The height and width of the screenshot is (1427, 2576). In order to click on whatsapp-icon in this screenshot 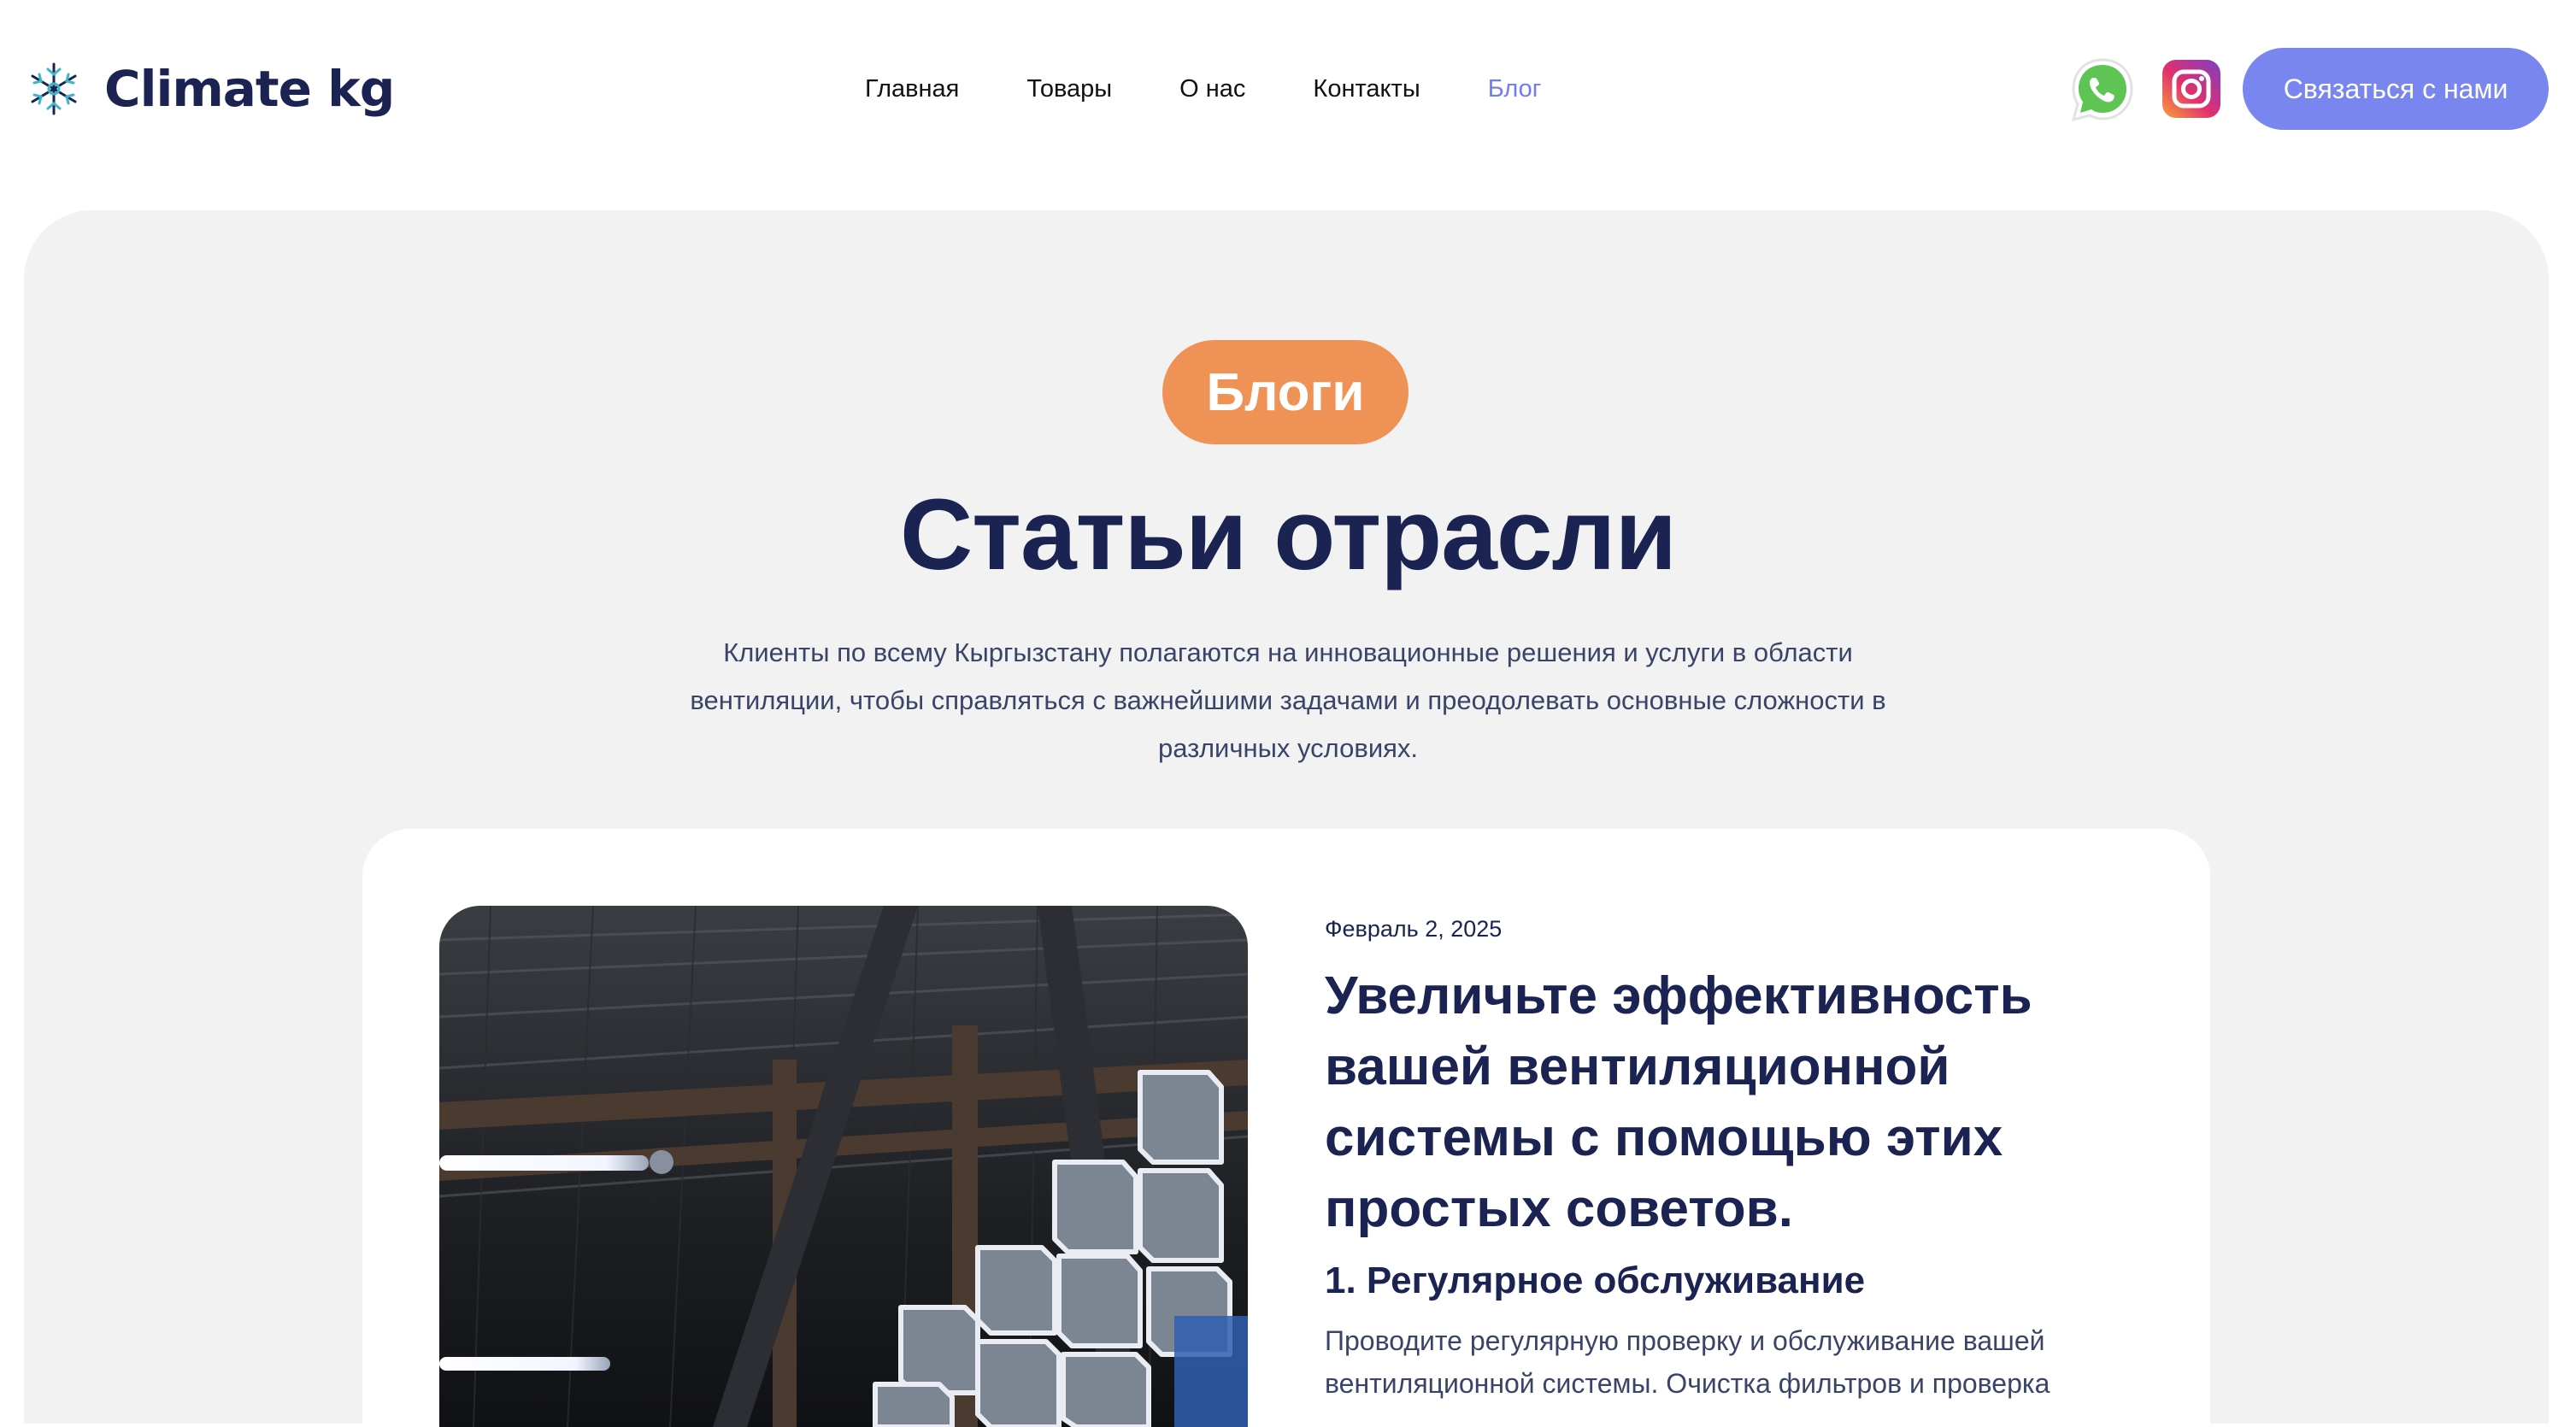, I will do `click(2102, 90)`.